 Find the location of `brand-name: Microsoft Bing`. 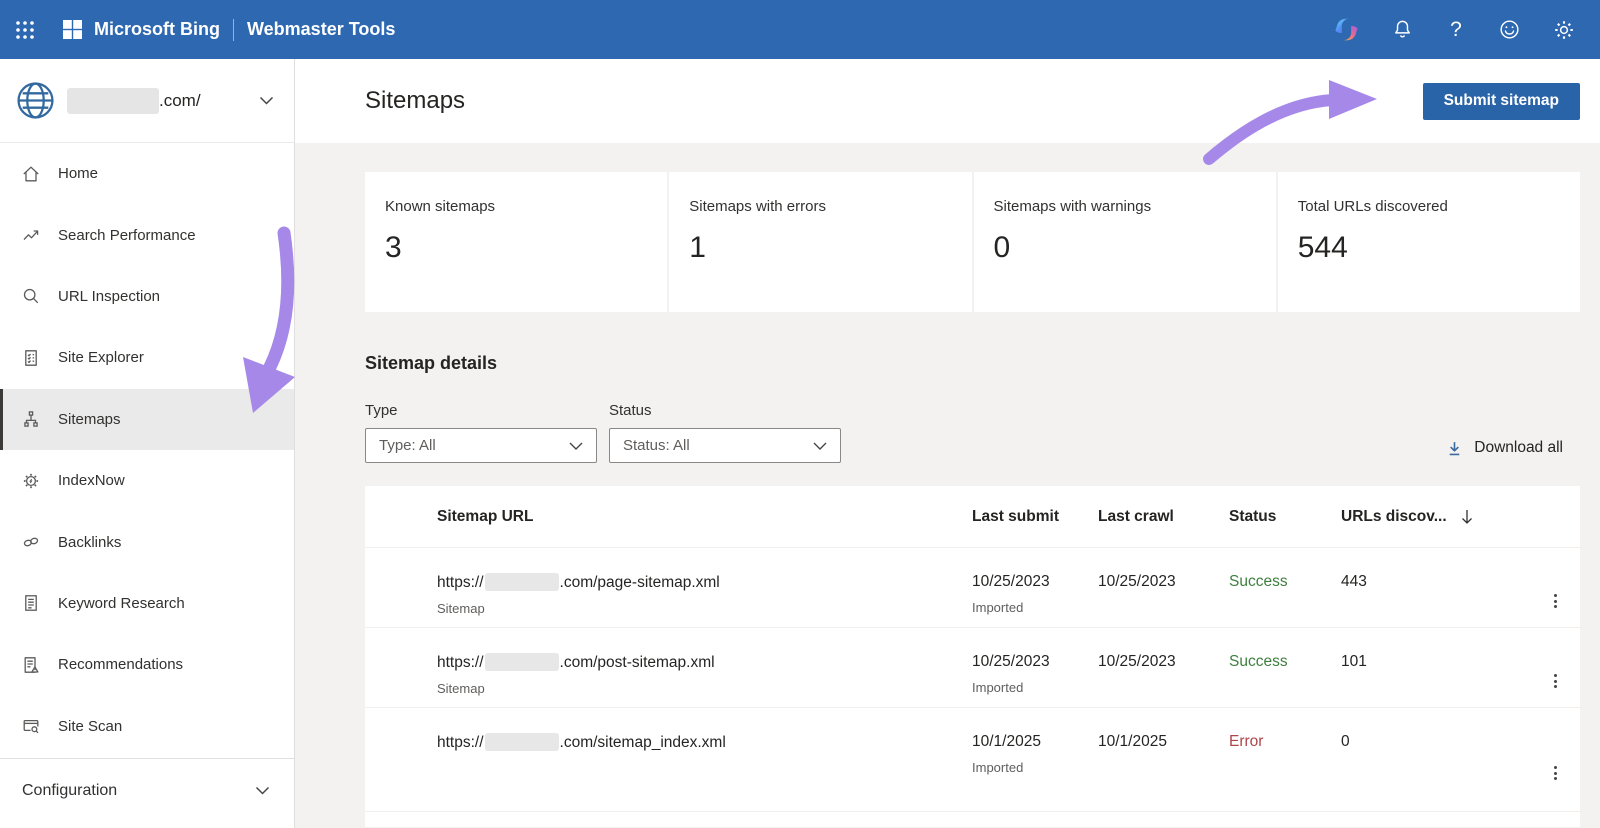

brand-name: Microsoft Bing is located at coordinates (157, 29).